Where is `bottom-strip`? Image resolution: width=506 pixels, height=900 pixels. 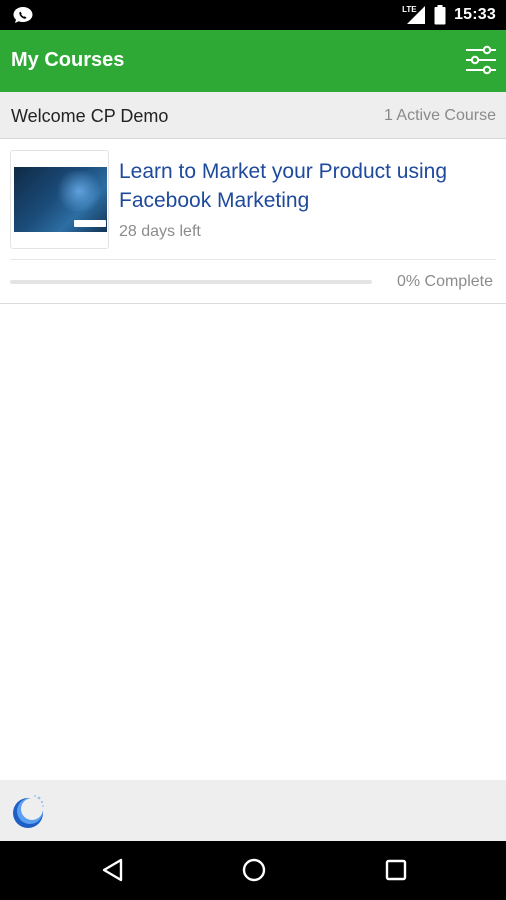 bottom-strip is located at coordinates (253, 810).